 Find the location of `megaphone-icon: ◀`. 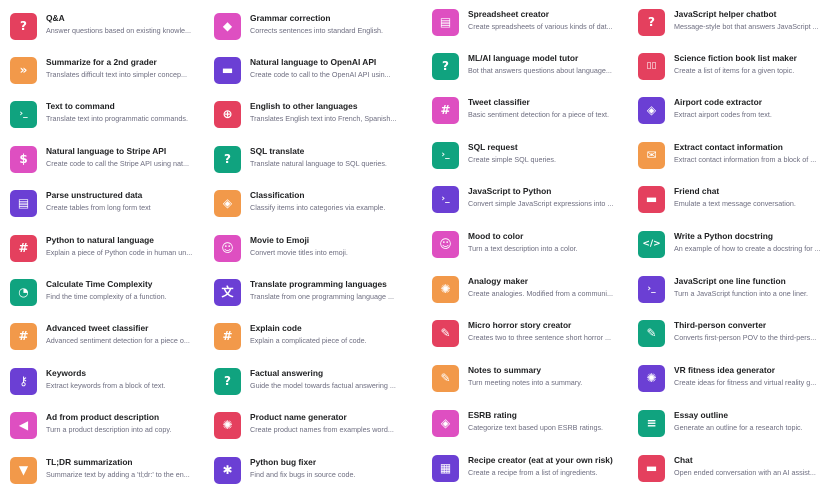

megaphone-icon: ◀ is located at coordinates (23, 425).